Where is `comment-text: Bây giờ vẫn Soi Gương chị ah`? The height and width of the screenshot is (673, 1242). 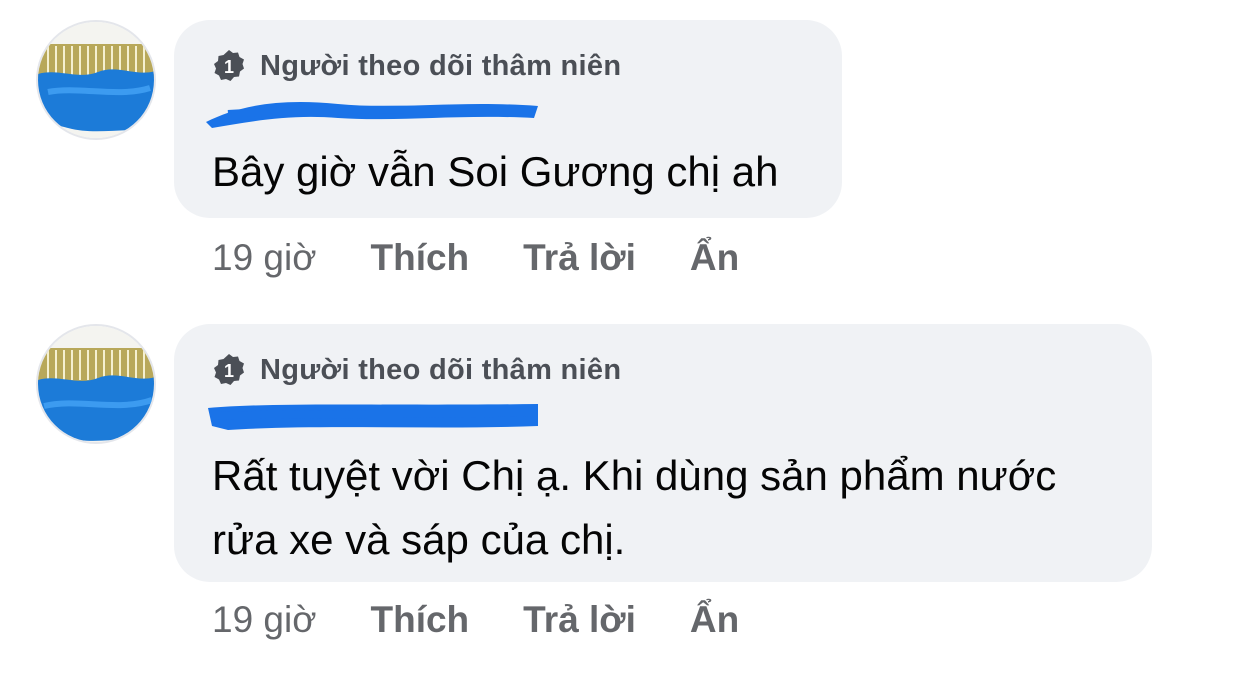 comment-text: Bây giờ vẫn Soi Gương chị ah is located at coordinates (495, 171).